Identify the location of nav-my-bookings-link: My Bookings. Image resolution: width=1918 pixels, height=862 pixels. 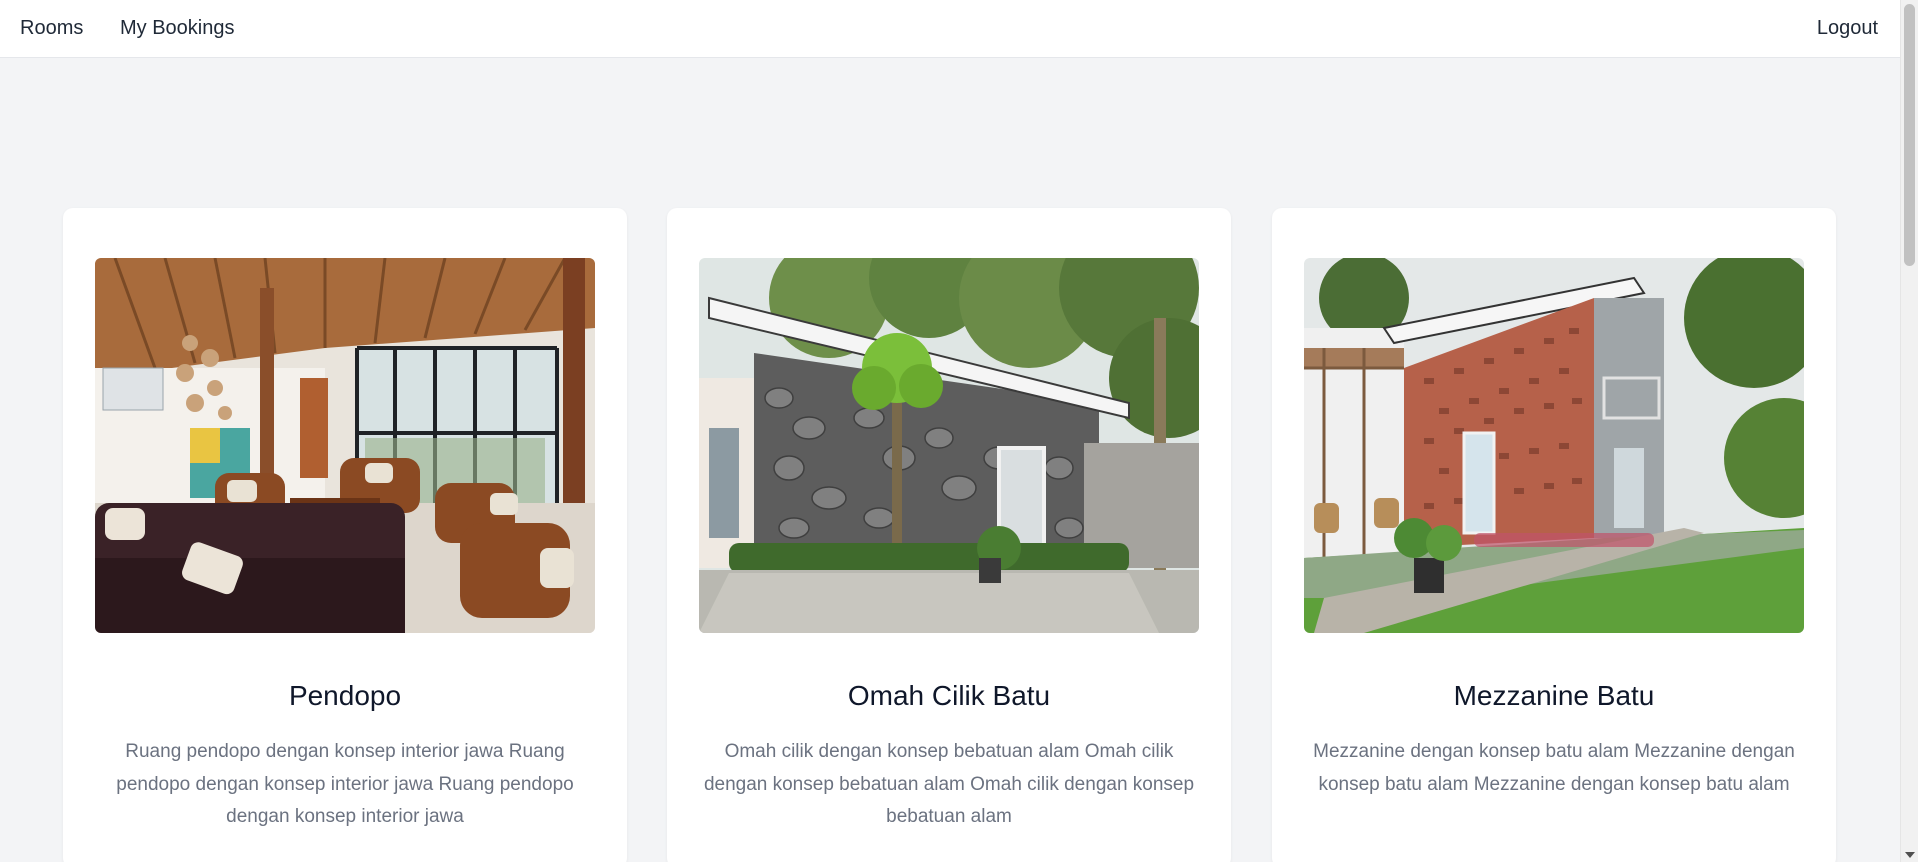
(177, 28).